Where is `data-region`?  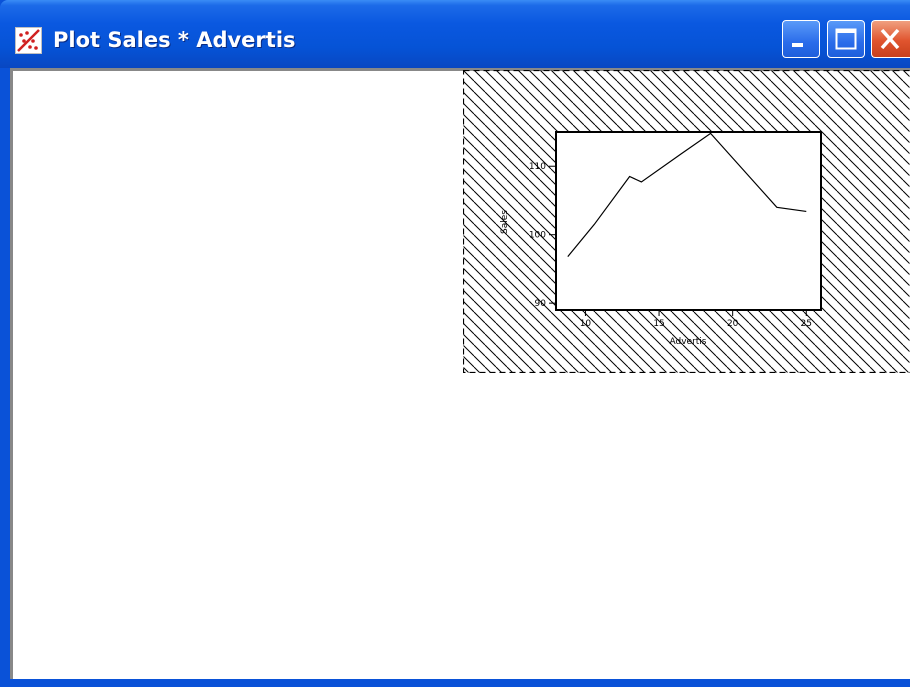 data-region is located at coordinates (688, 221).